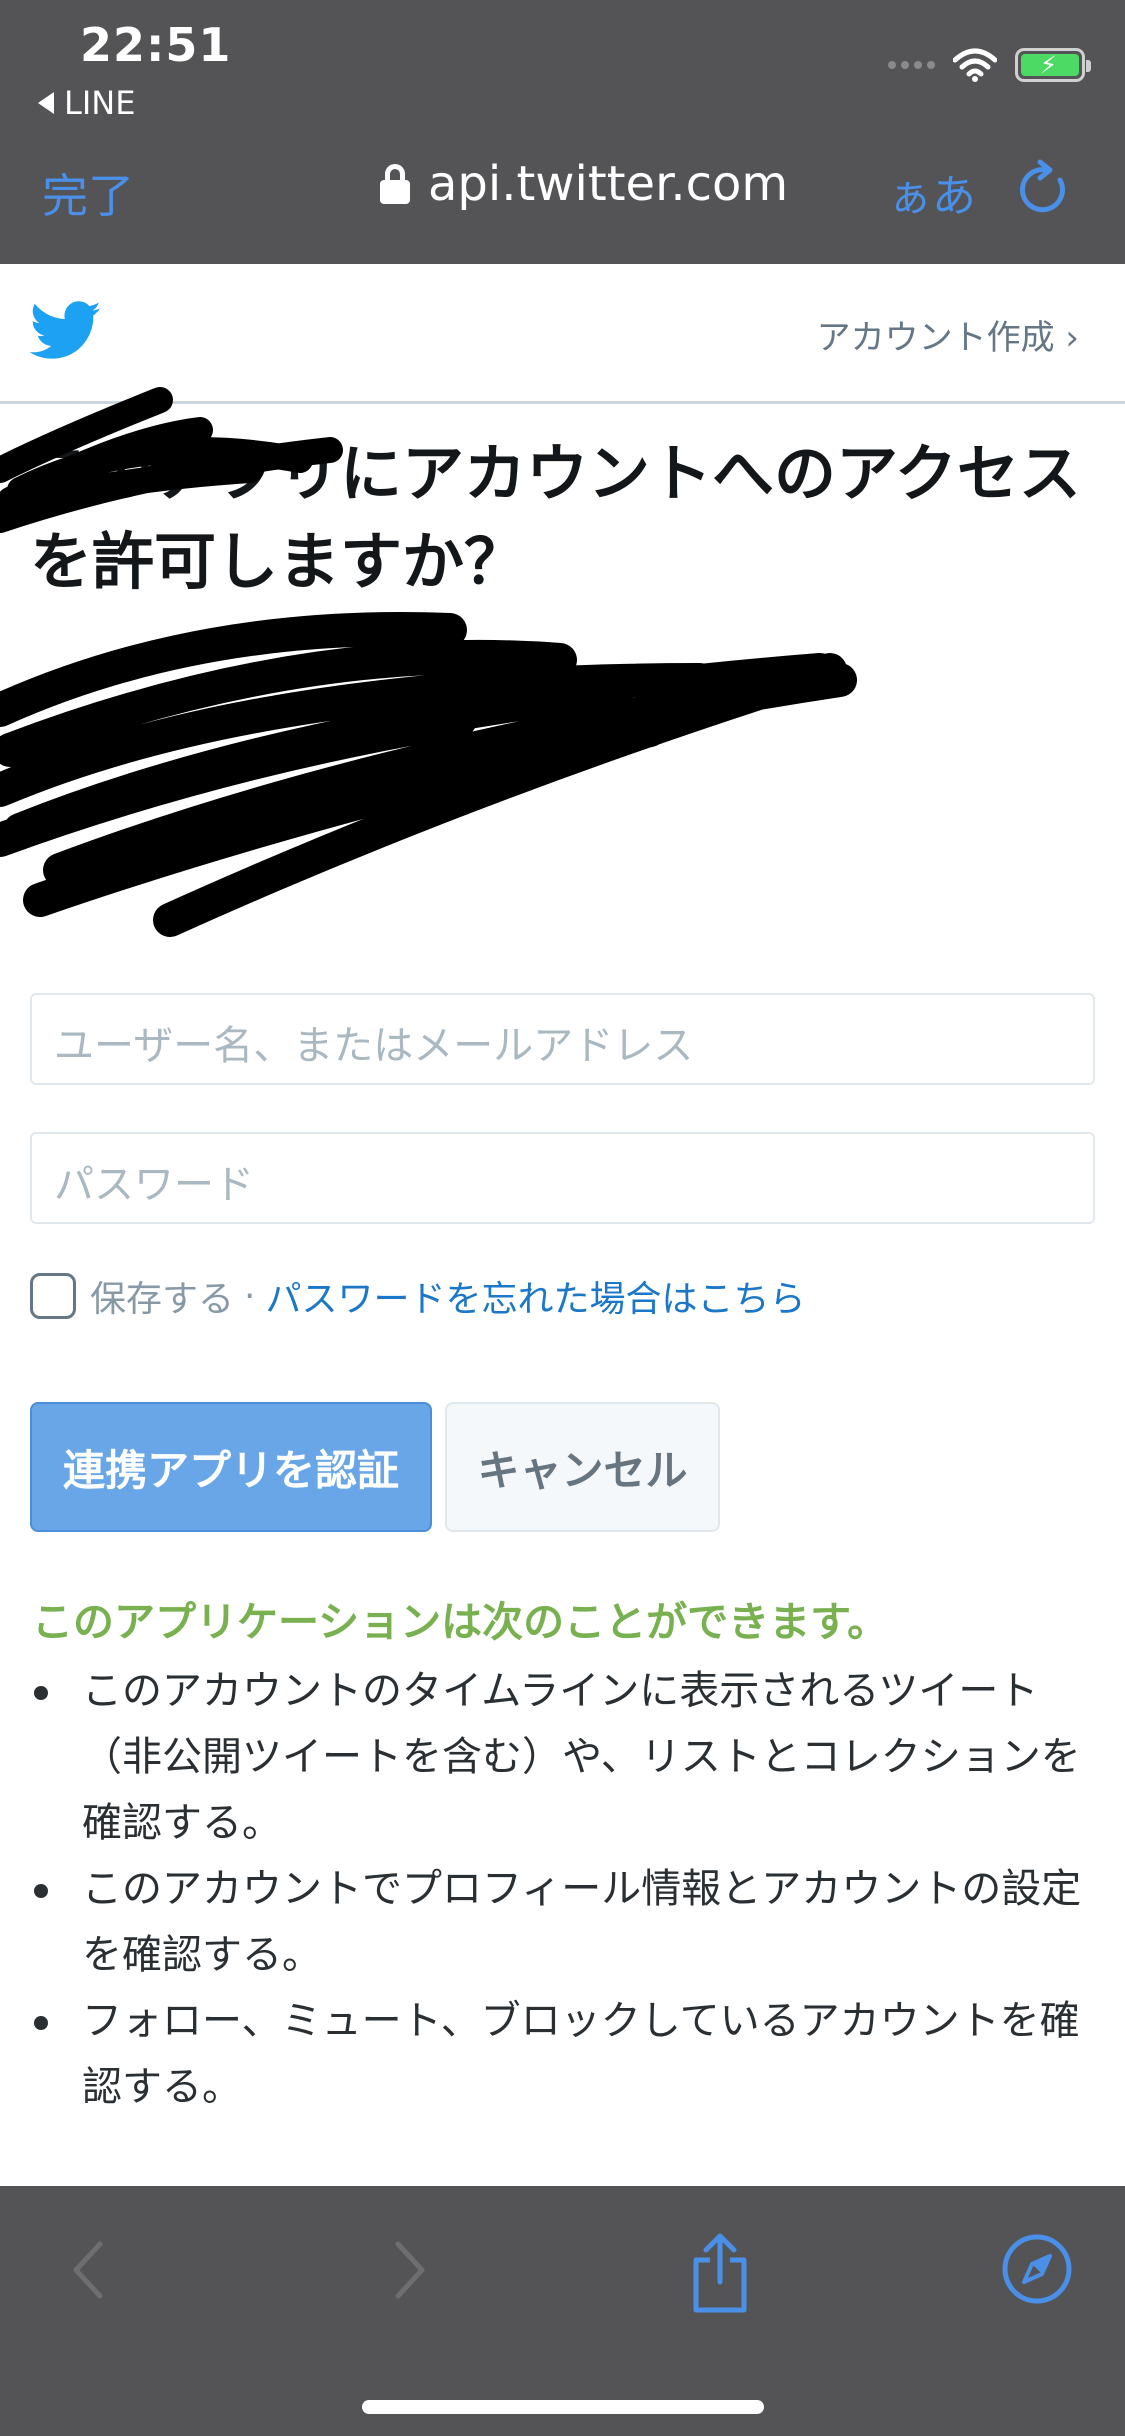 Image resolution: width=1125 pixels, height=2436 pixels. I want to click on reload-icon, so click(1044, 188).